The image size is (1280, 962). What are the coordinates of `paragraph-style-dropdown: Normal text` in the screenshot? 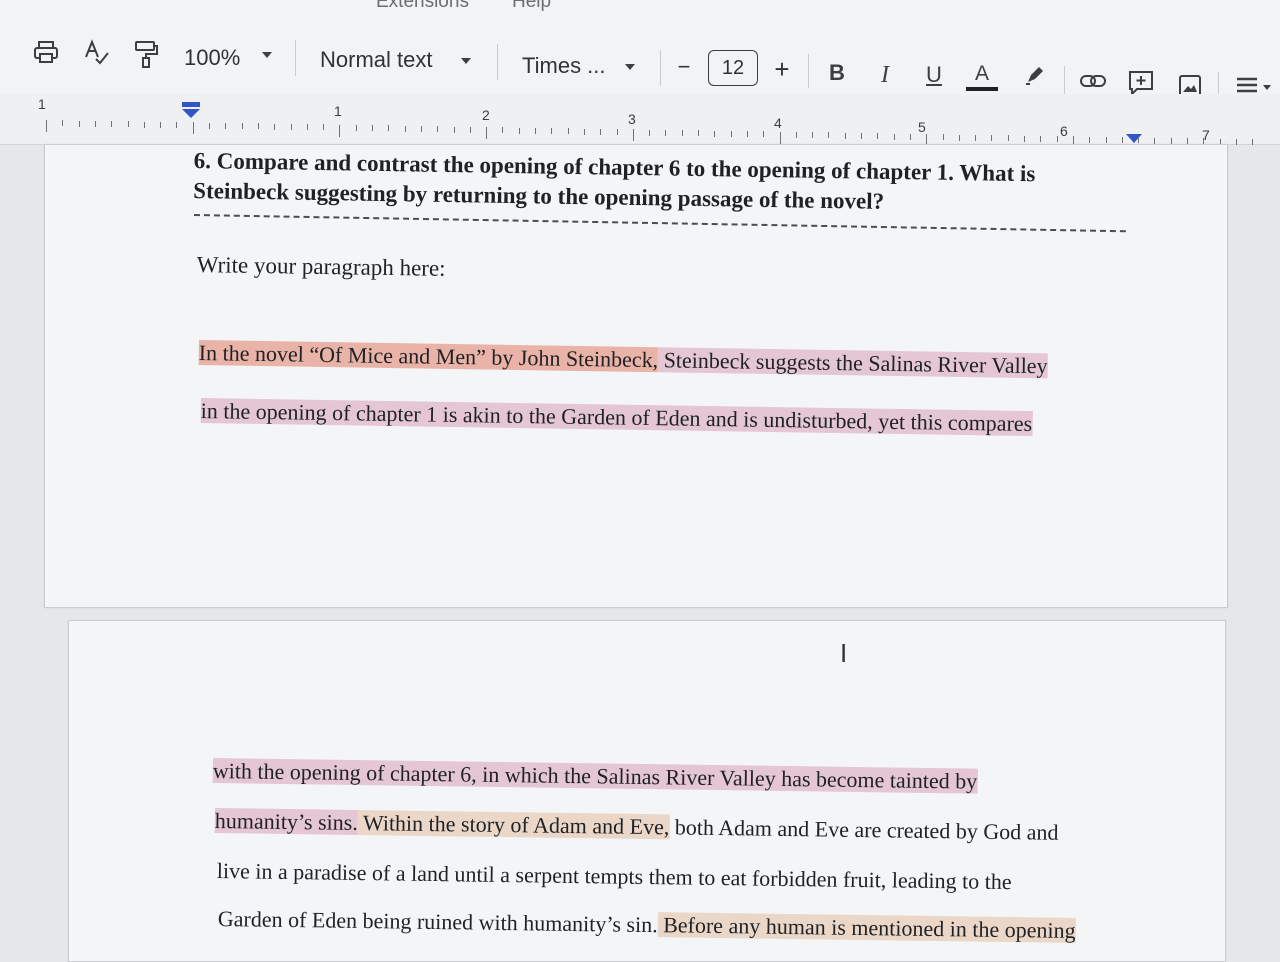 It's located at (376, 60).